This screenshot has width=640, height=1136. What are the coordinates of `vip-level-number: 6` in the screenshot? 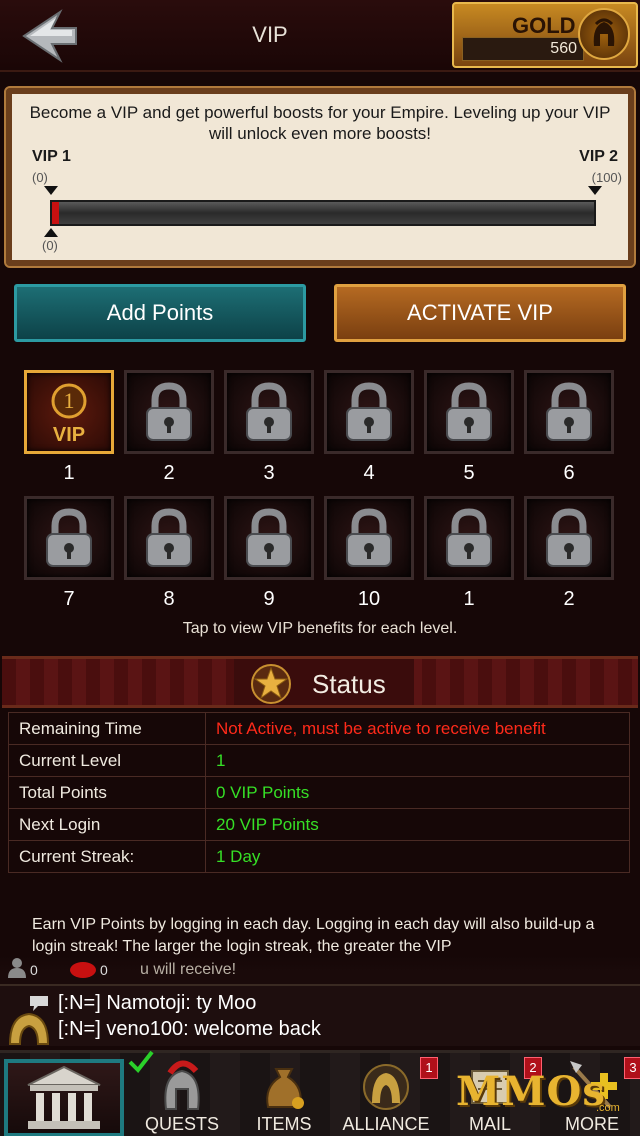 It's located at (569, 473).